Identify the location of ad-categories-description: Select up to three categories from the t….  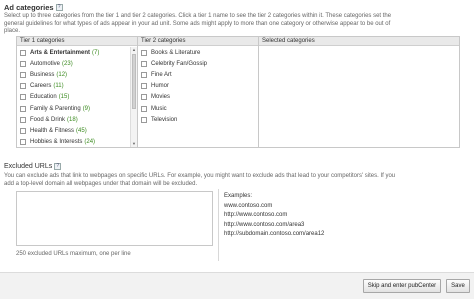
(198, 23).